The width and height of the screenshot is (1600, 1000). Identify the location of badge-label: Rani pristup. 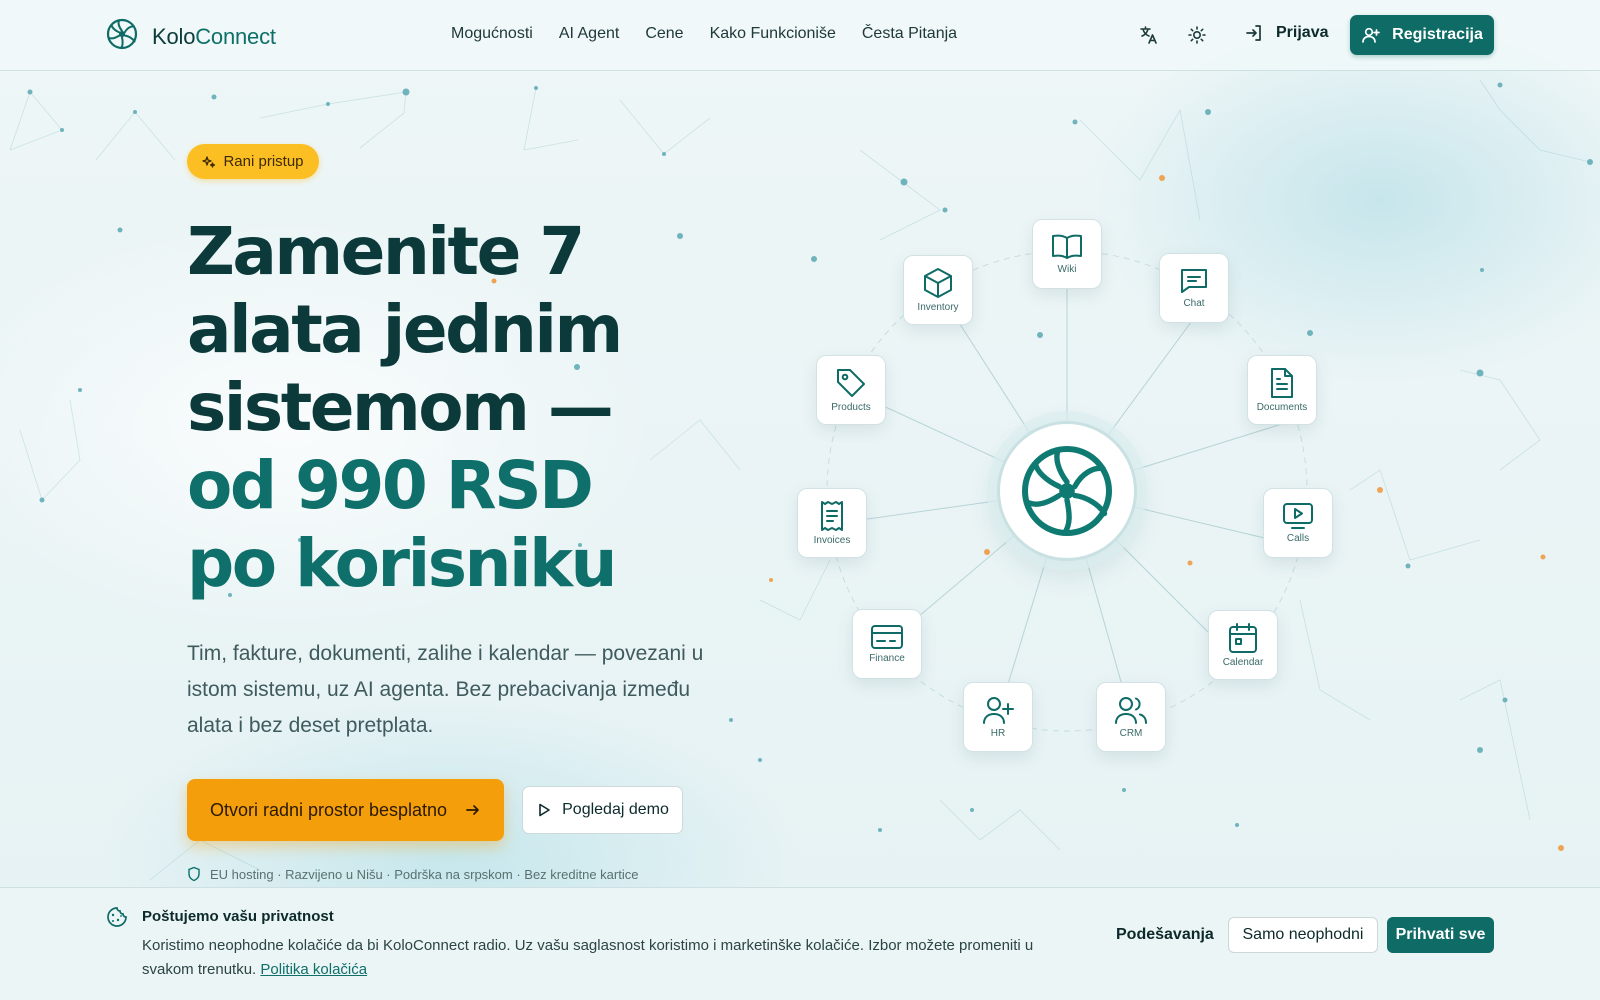
(263, 161).